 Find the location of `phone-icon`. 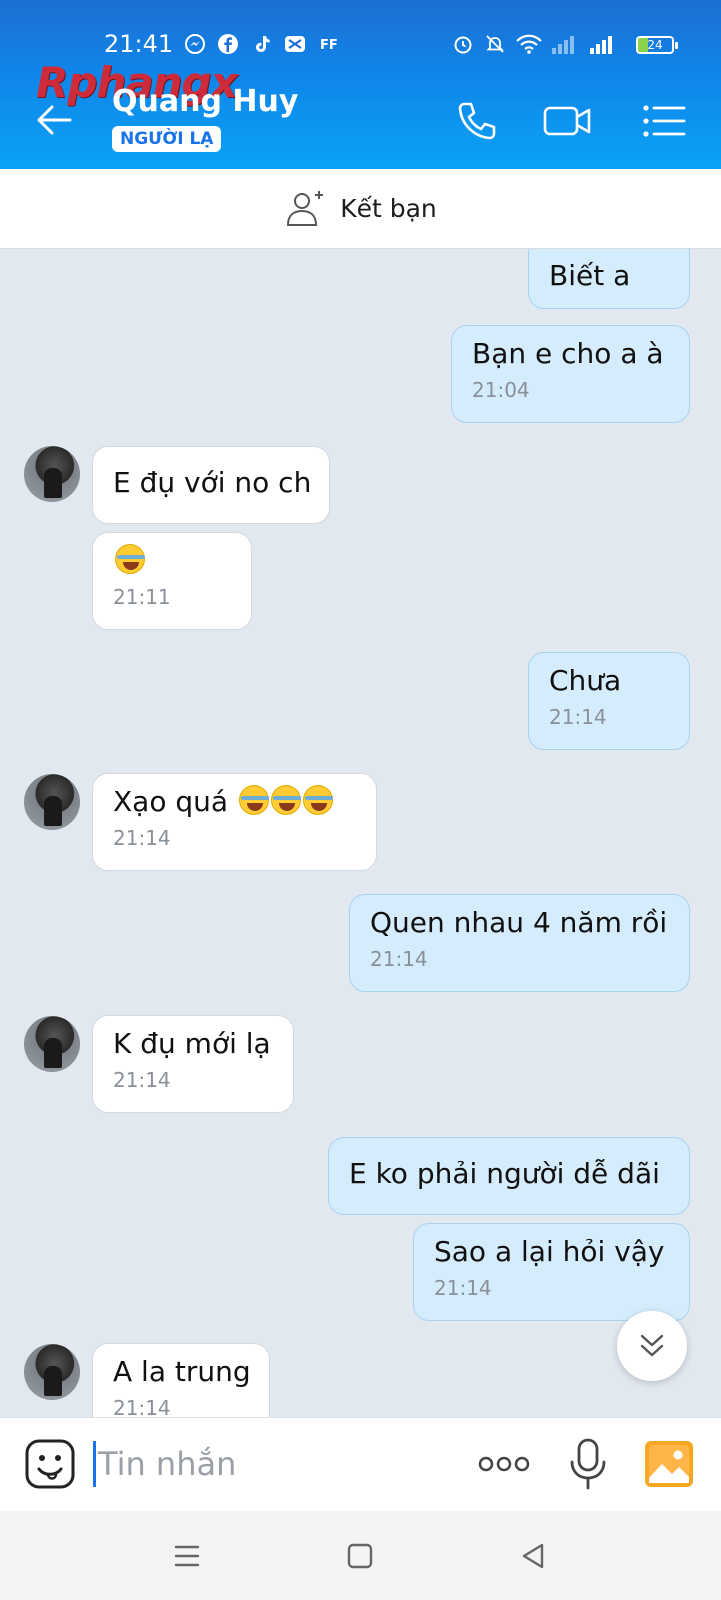

phone-icon is located at coordinates (477, 121).